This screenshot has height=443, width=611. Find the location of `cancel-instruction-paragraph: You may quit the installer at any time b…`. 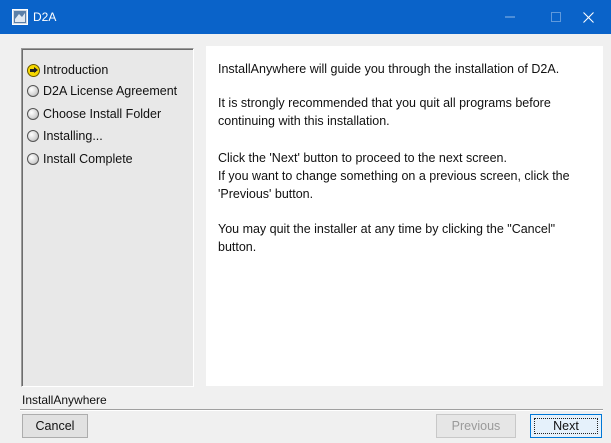

cancel-instruction-paragraph: You may quit the installer at any time b… is located at coordinates (387, 238).